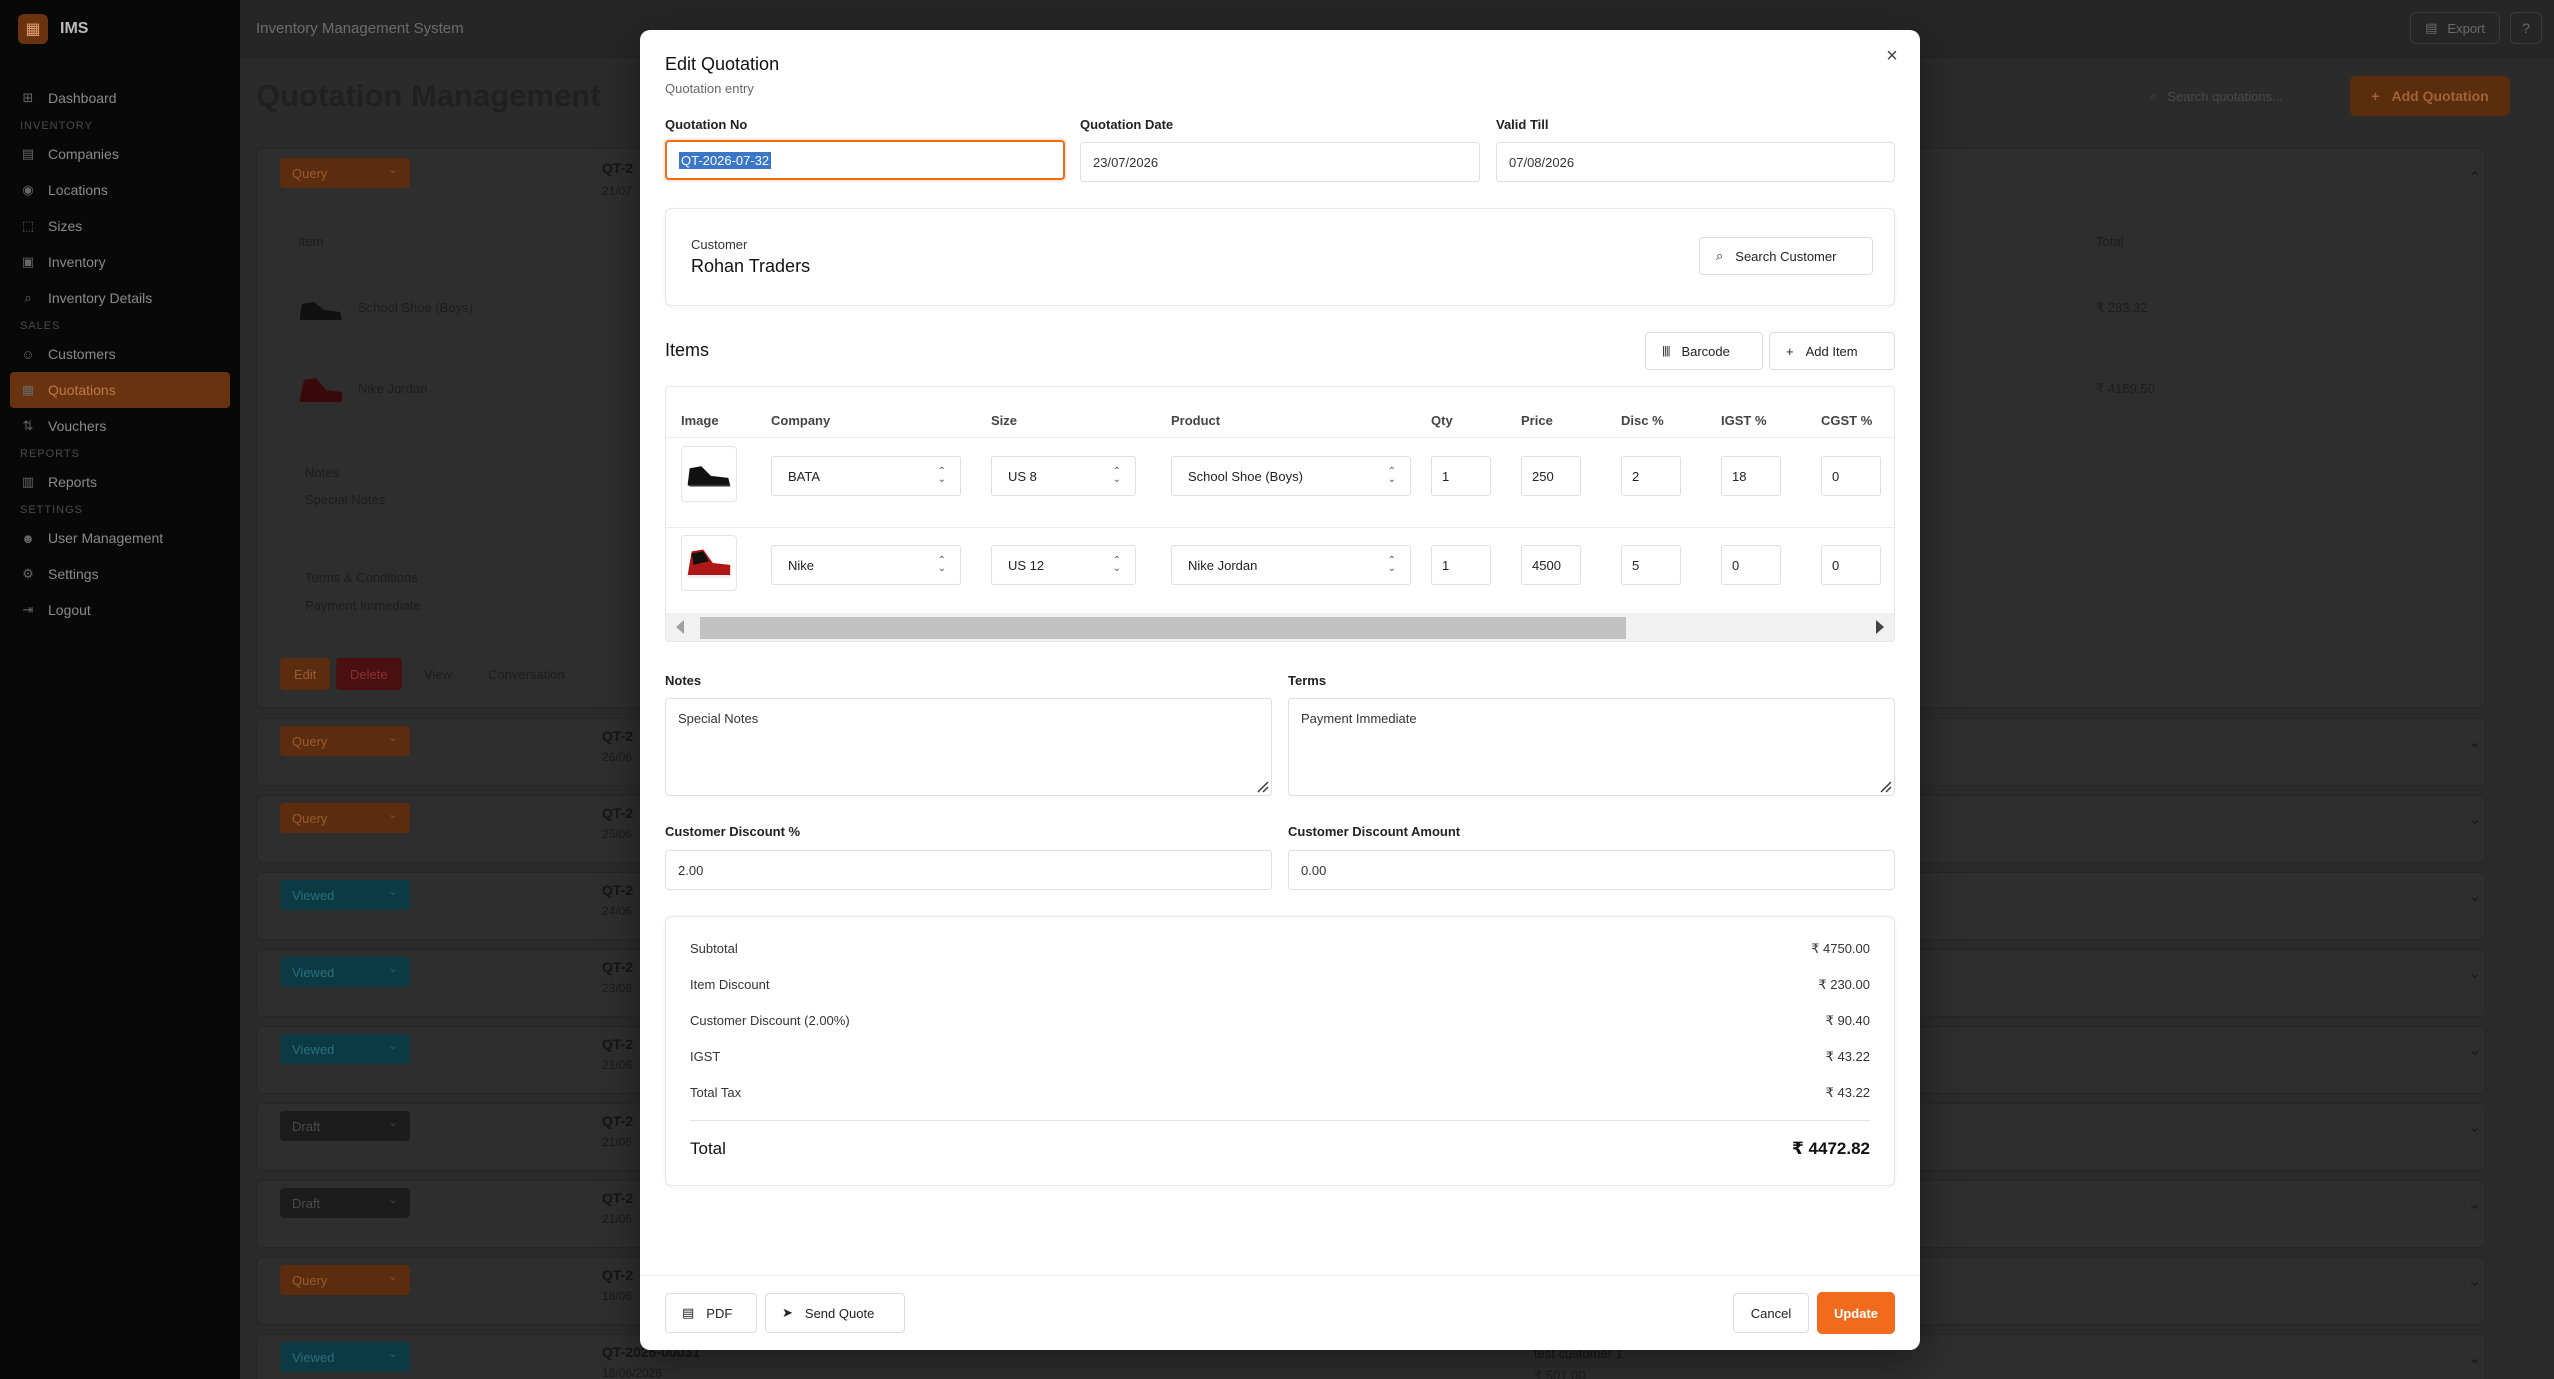 Image resolution: width=2554 pixels, height=1379 pixels. What do you see at coordinates (719, 244) in the screenshot?
I see `customer-label: Customer` at bounding box center [719, 244].